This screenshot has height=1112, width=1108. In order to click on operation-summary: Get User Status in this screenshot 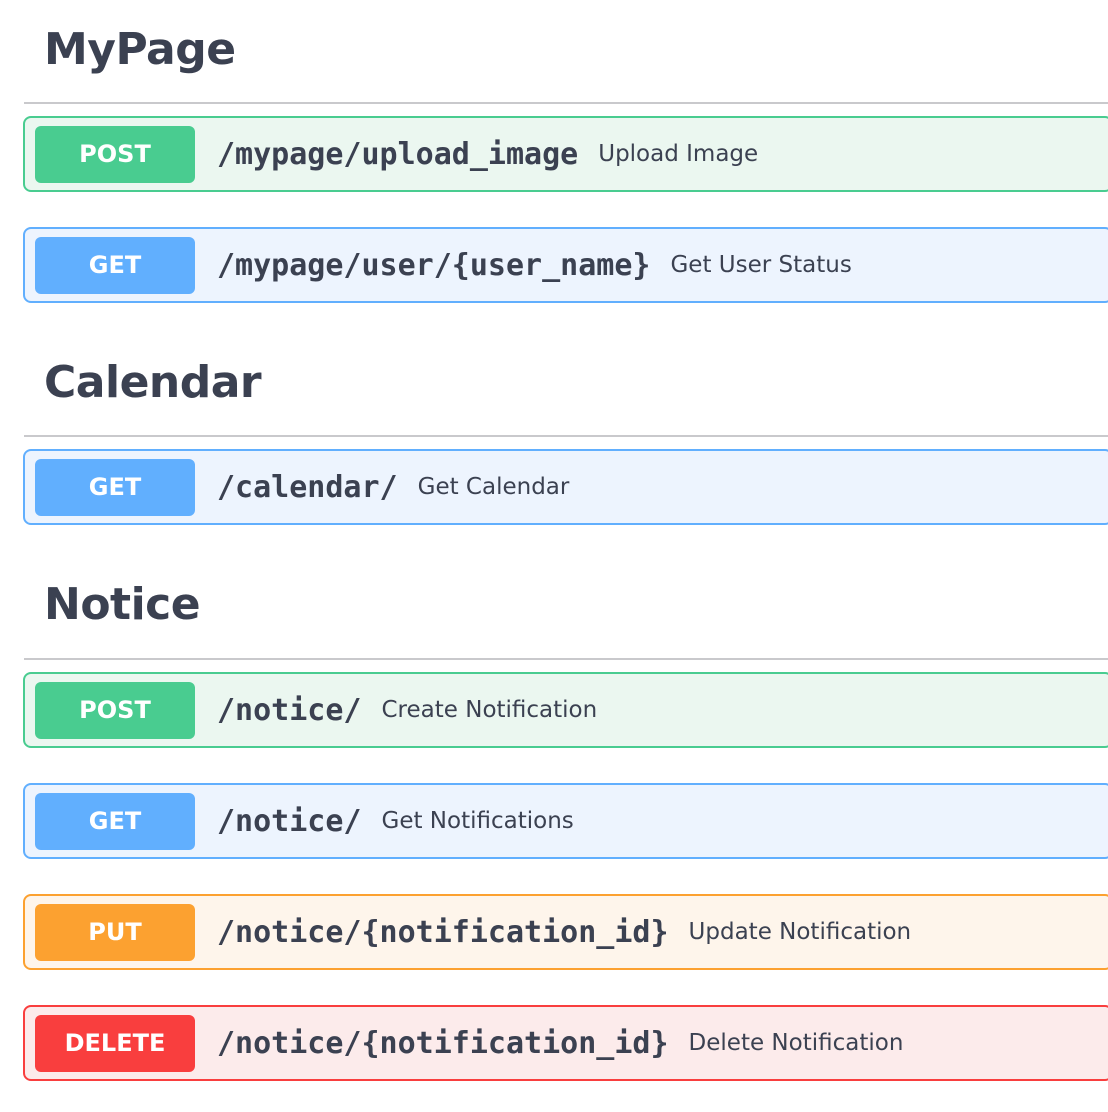, I will do `click(761, 265)`.